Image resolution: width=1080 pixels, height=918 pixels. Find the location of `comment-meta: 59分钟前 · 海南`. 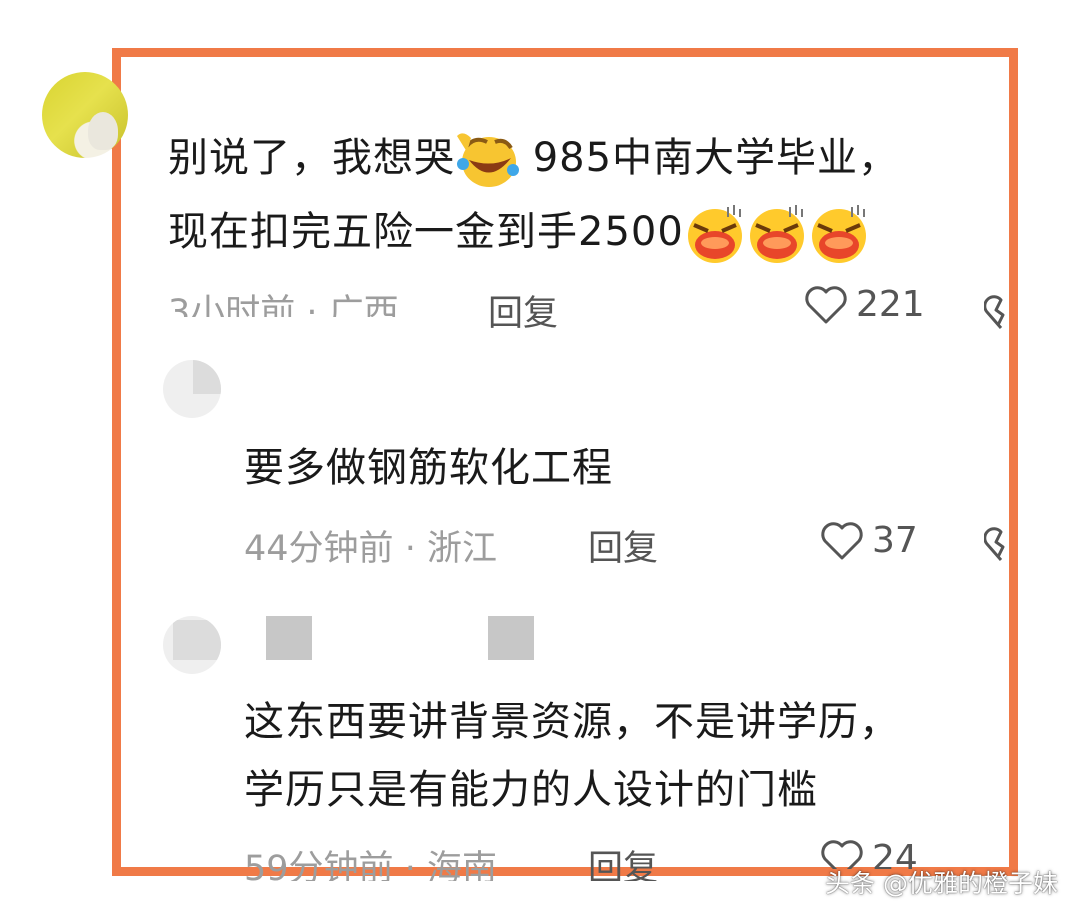

comment-meta: 59分钟前 · 海南 is located at coordinates (370, 864).